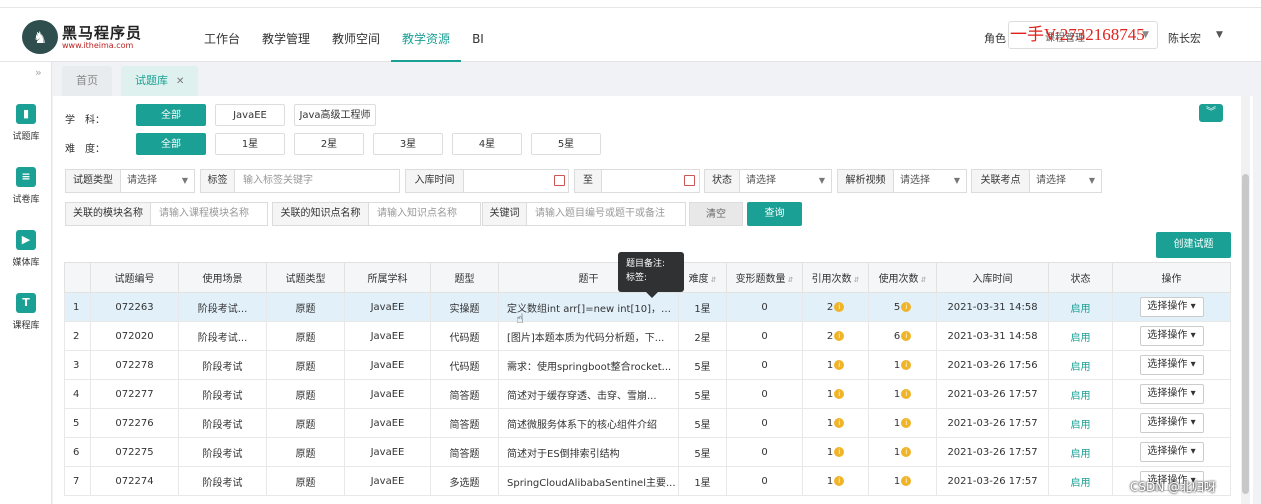 This screenshot has width=1261, height=504. I want to click on col-level: 难度 ⇵, so click(702, 277).